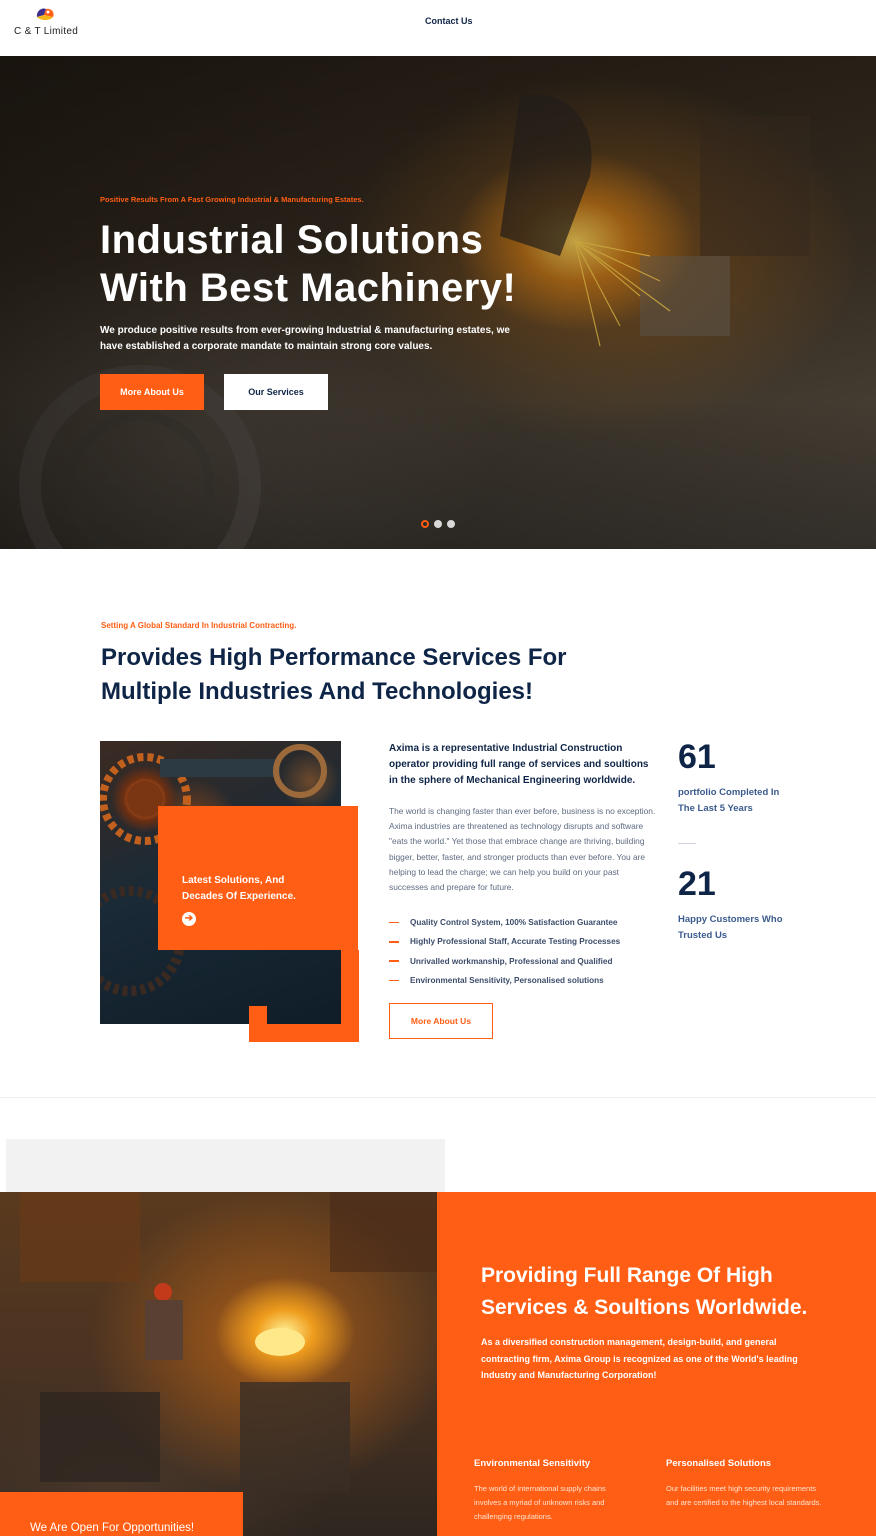  I want to click on about-more-button: More About Us, so click(441, 1021).